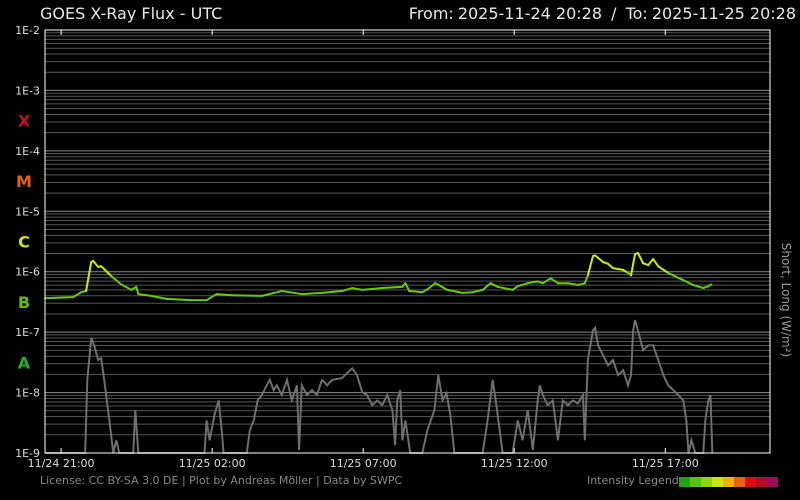  What do you see at coordinates (24, 242) in the screenshot?
I see `flare-class-label: C` at bounding box center [24, 242].